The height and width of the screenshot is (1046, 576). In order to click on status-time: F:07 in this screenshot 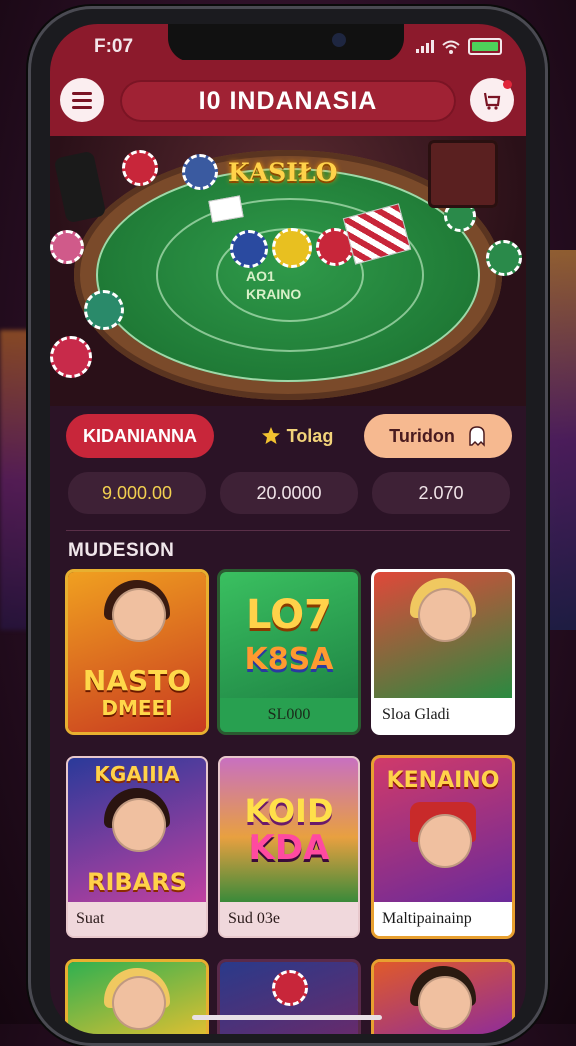, I will do `click(114, 46)`.